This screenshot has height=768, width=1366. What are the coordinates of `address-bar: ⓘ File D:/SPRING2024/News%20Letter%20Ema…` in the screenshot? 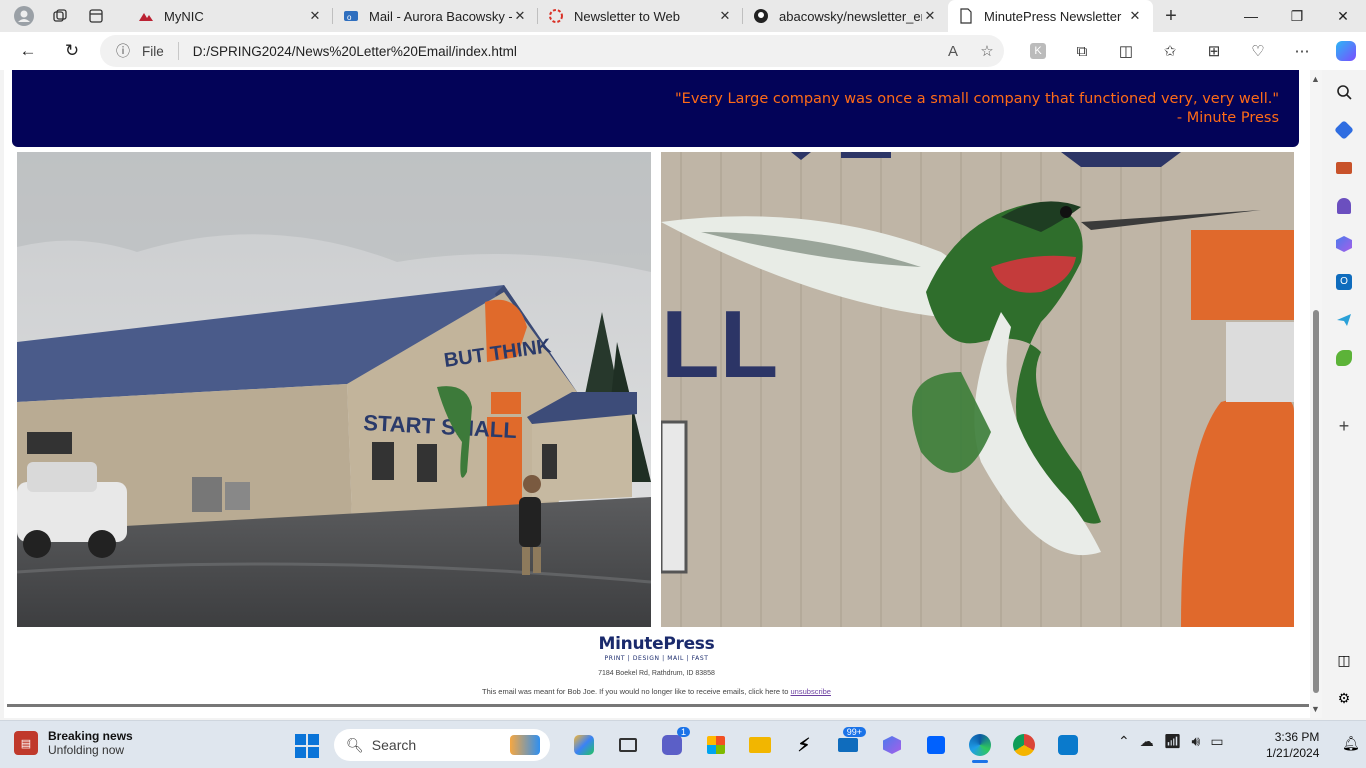 It's located at (552, 51).